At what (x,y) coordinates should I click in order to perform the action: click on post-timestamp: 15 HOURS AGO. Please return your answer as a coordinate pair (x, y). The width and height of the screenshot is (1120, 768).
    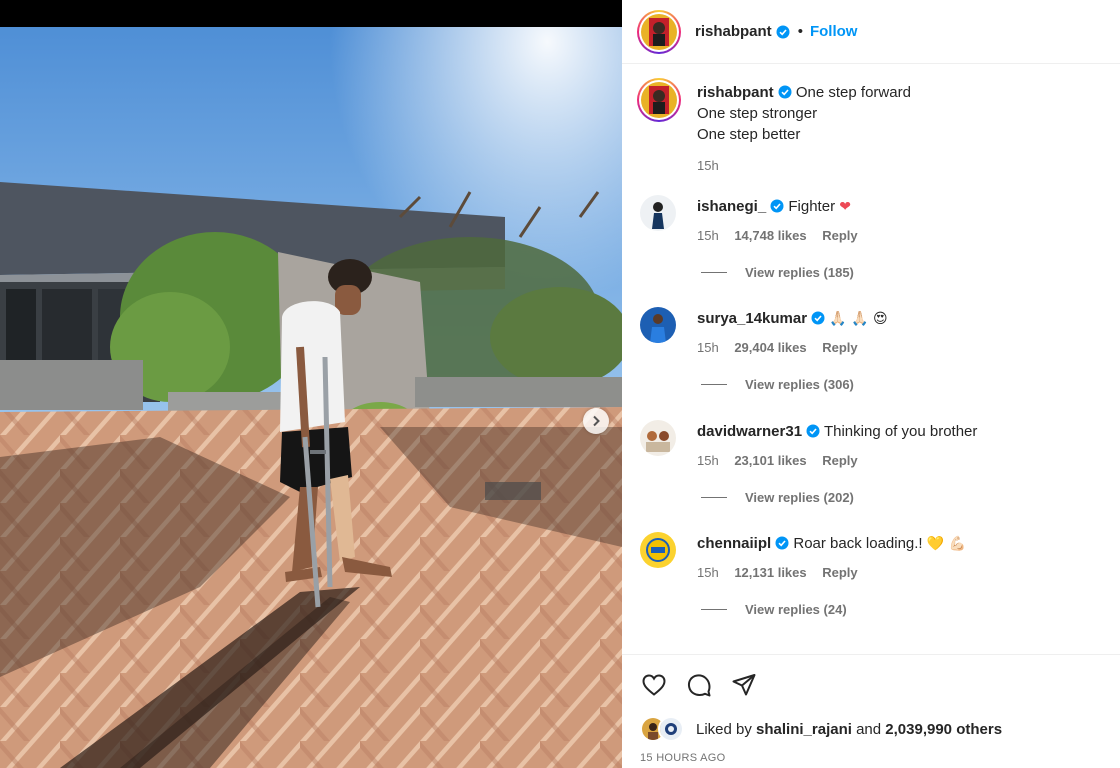
    Looking at the image, I should click on (683, 758).